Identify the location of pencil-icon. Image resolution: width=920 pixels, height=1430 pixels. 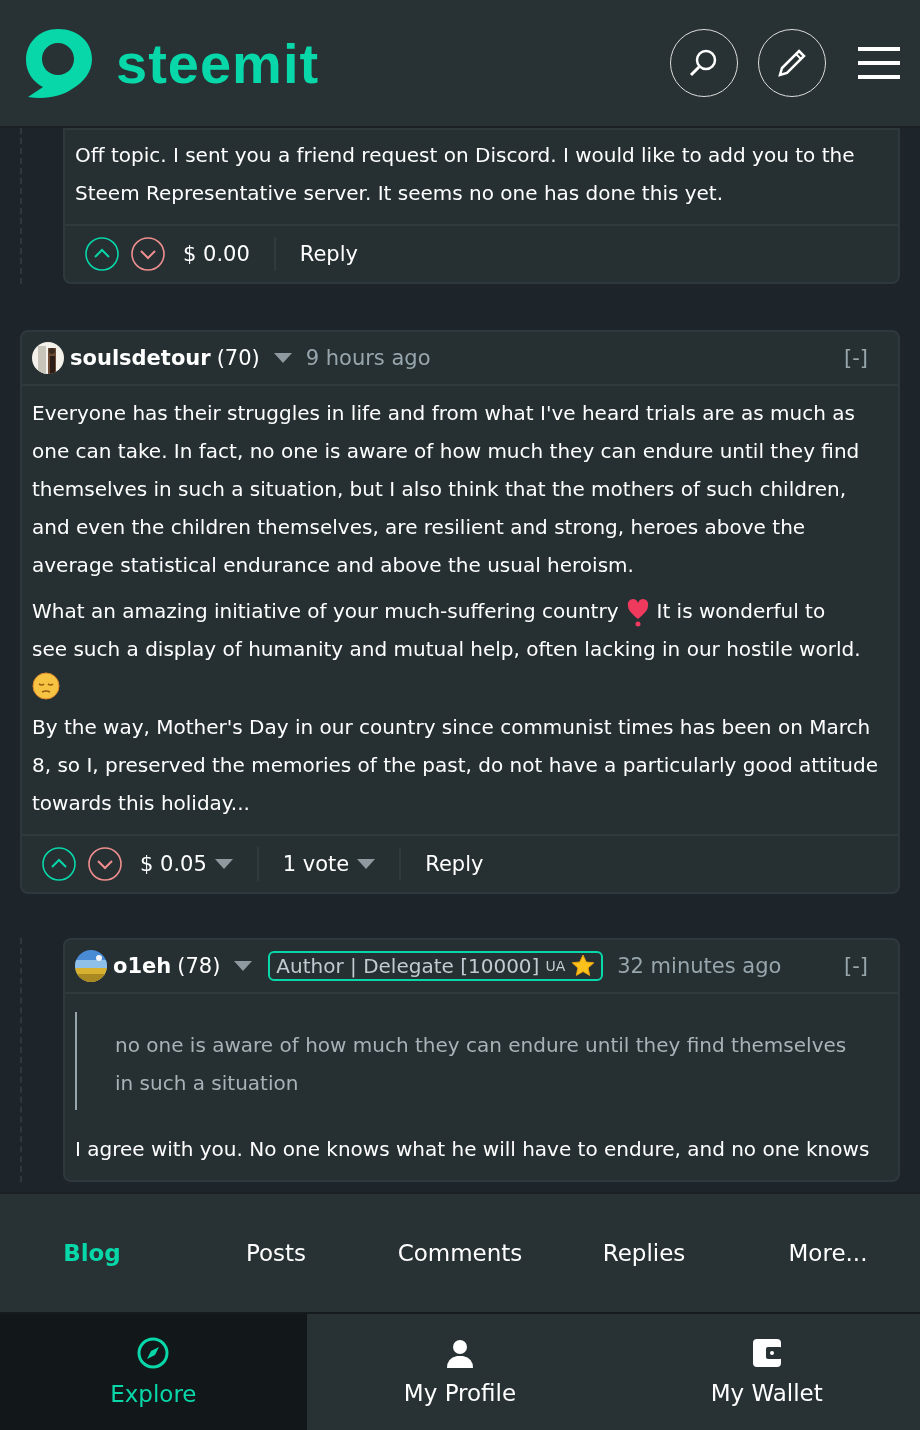
(792, 63).